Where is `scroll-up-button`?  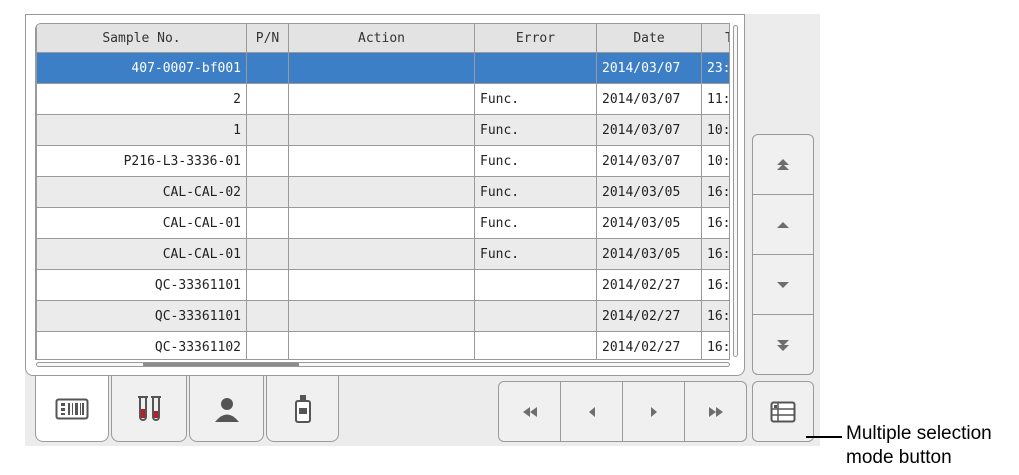
scroll-up-button is located at coordinates (783, 224).